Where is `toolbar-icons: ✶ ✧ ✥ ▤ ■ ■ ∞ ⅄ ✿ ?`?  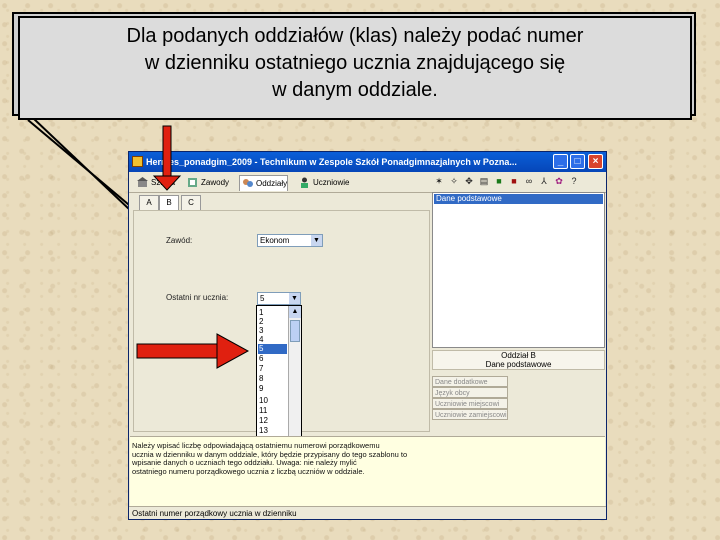 toolbar-icons: ✶ ✧ ✥ ▤ ■ ■ ∞ ⅄ ✿ ? is located at coordinates (518, 182).